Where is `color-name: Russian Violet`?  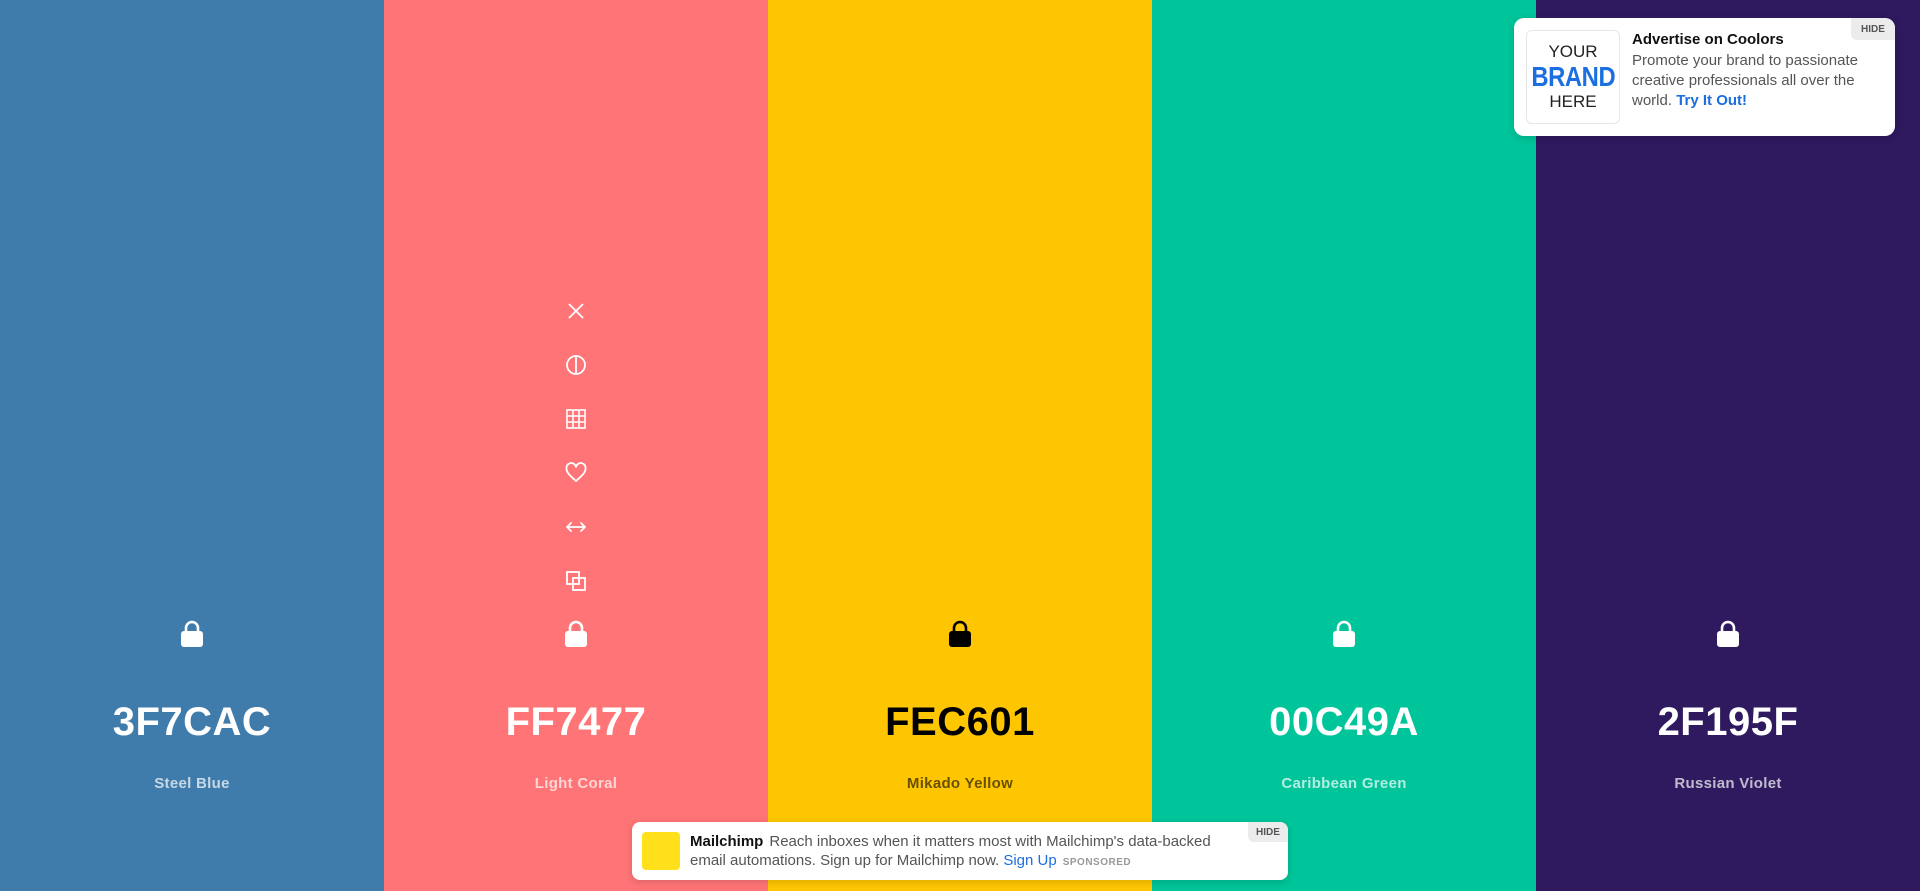 color-name: Russian Violet is located at coordinates (1728, 783).